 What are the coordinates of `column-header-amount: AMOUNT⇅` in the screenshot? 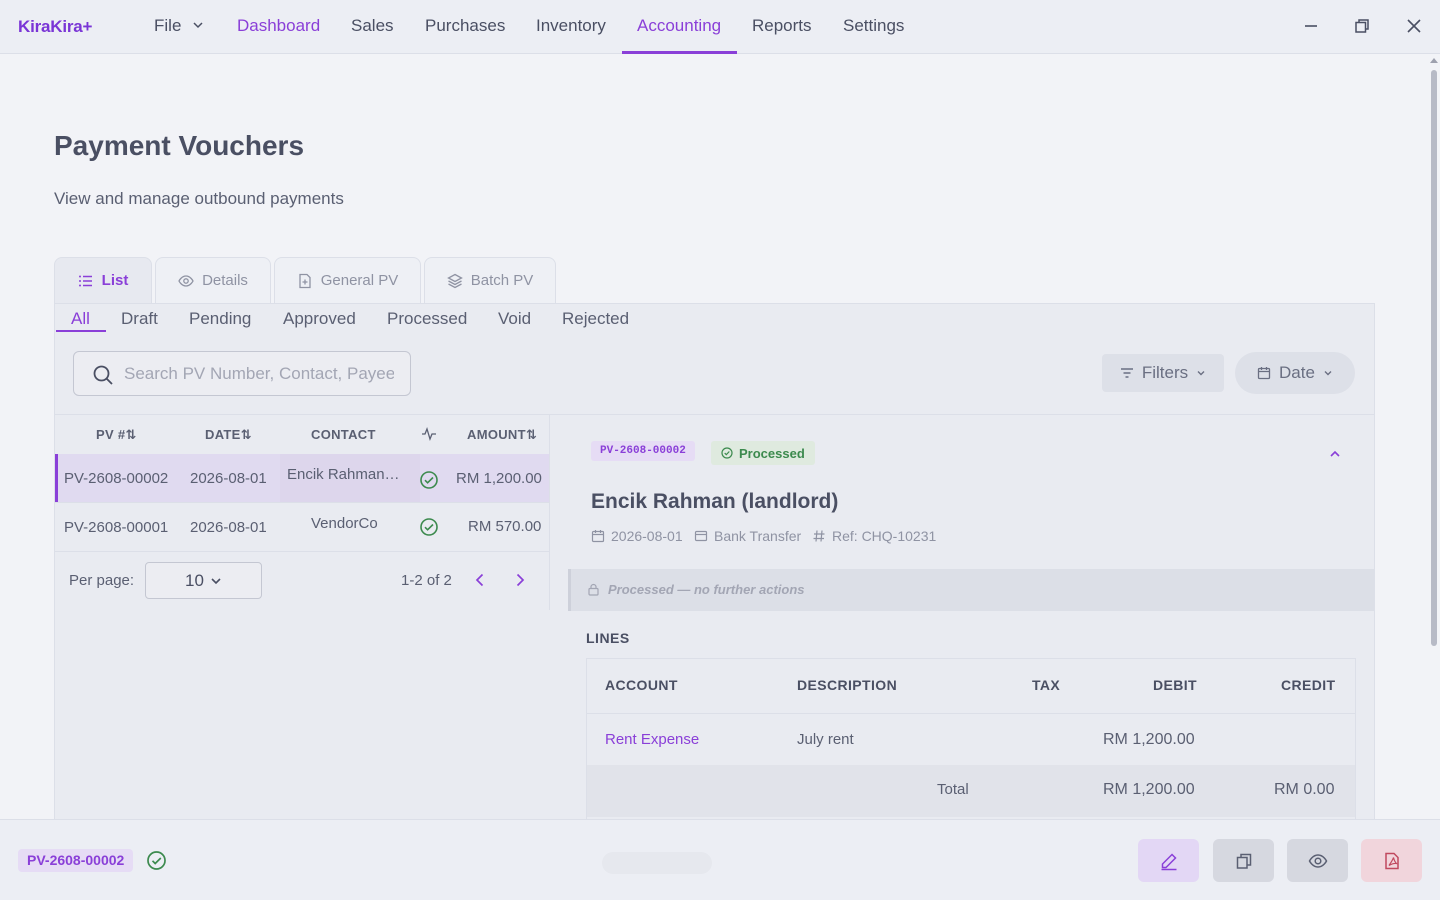 It's located at (502, 435).